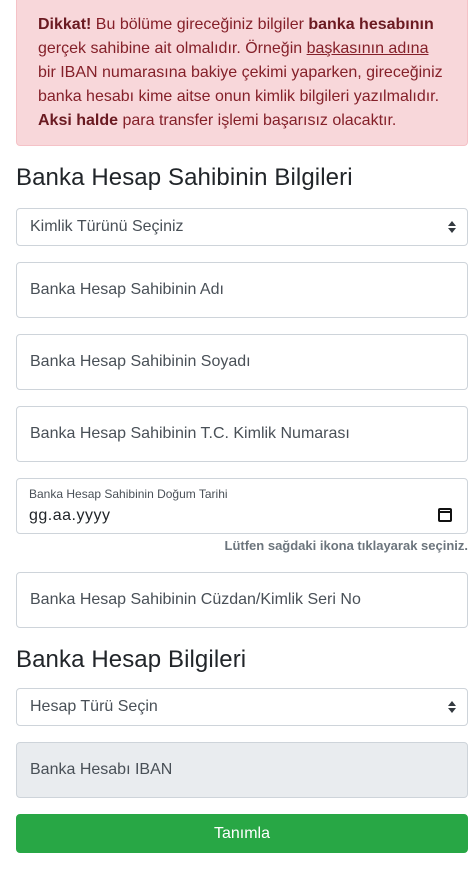 This screenshot has width=474, height=883. Describe the element at coordinates (70, 515) in the screenshot. I see `birth-date-value: gg.aa.yyyy` at that location.